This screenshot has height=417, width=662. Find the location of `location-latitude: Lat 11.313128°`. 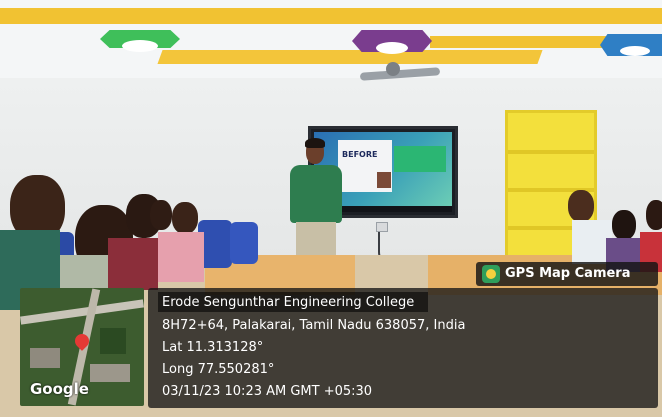

location-latitude: Lat 11.313128° is located at coordinates (213, 347).